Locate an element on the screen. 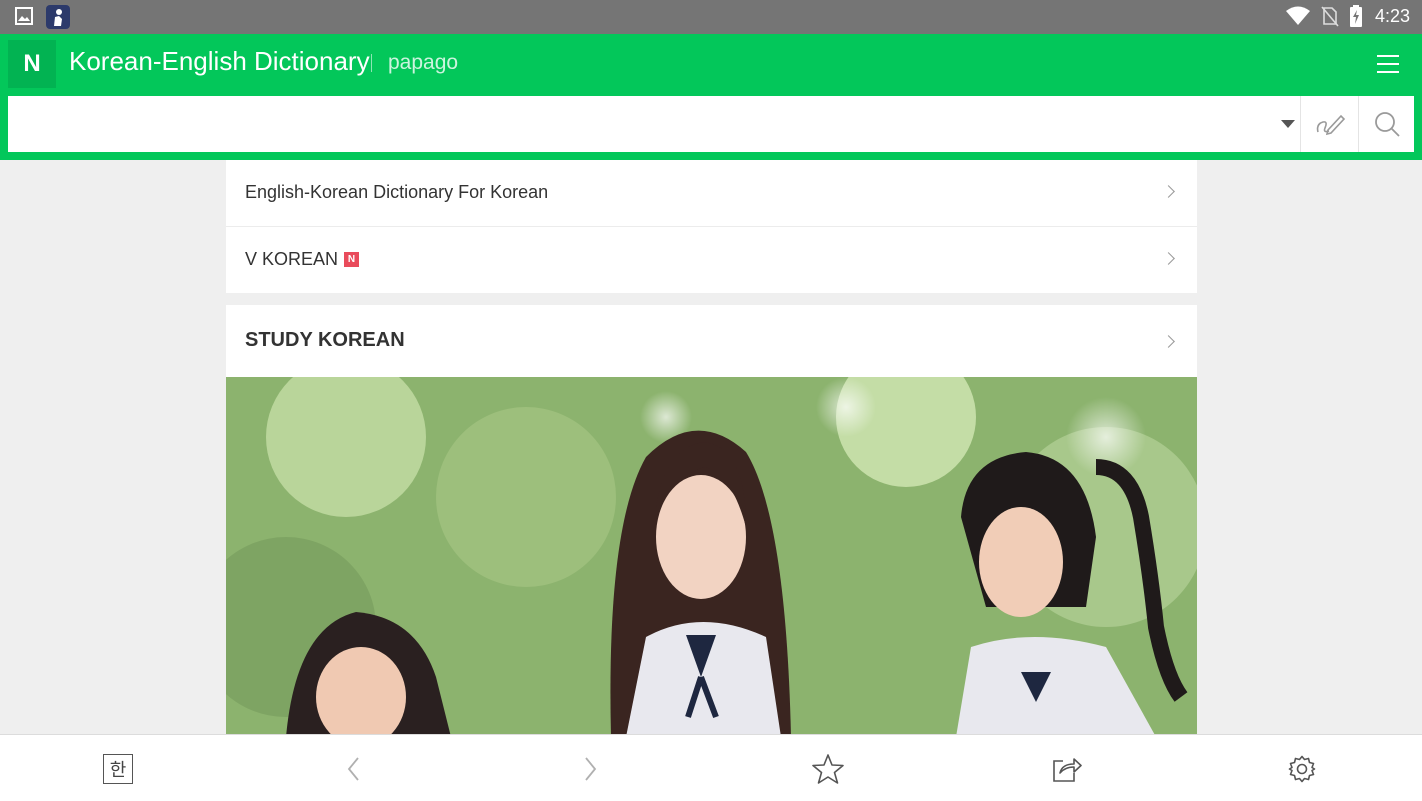 This screenshot has width=1422, height=801. image-icon is located at coordinates (24, 16).